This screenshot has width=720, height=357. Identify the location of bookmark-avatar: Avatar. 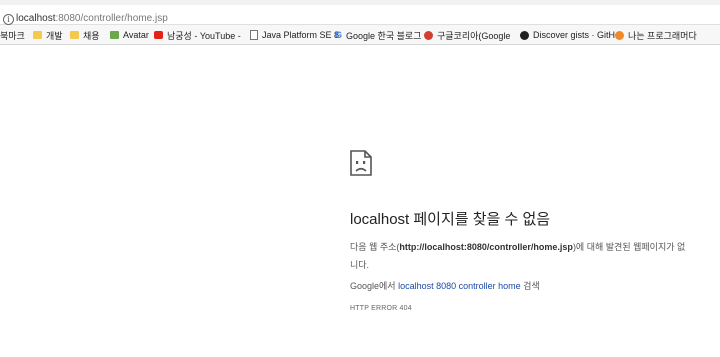
(129, 35).